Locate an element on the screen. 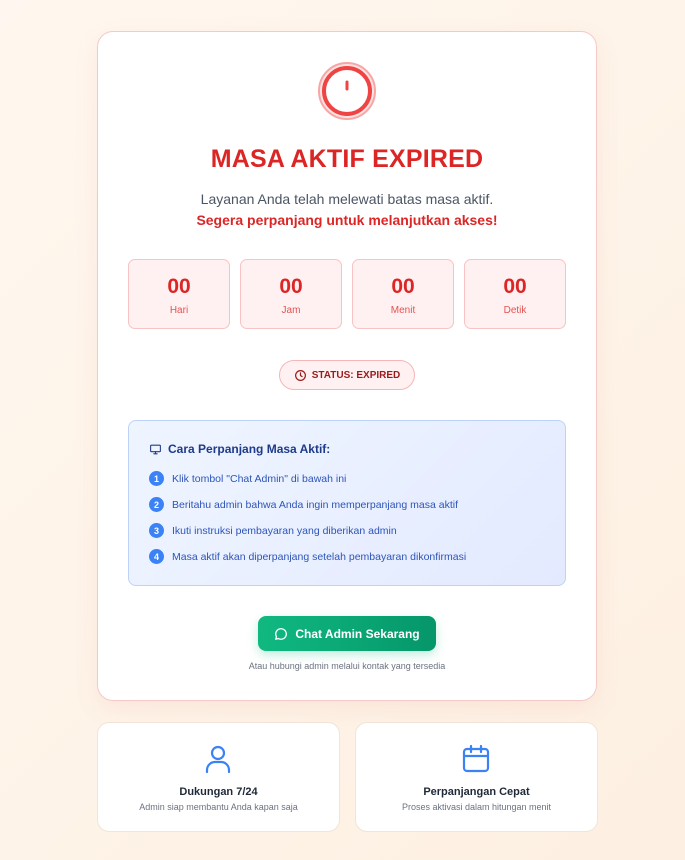  countdown-label: Menit is located at coordinates (403, 310).